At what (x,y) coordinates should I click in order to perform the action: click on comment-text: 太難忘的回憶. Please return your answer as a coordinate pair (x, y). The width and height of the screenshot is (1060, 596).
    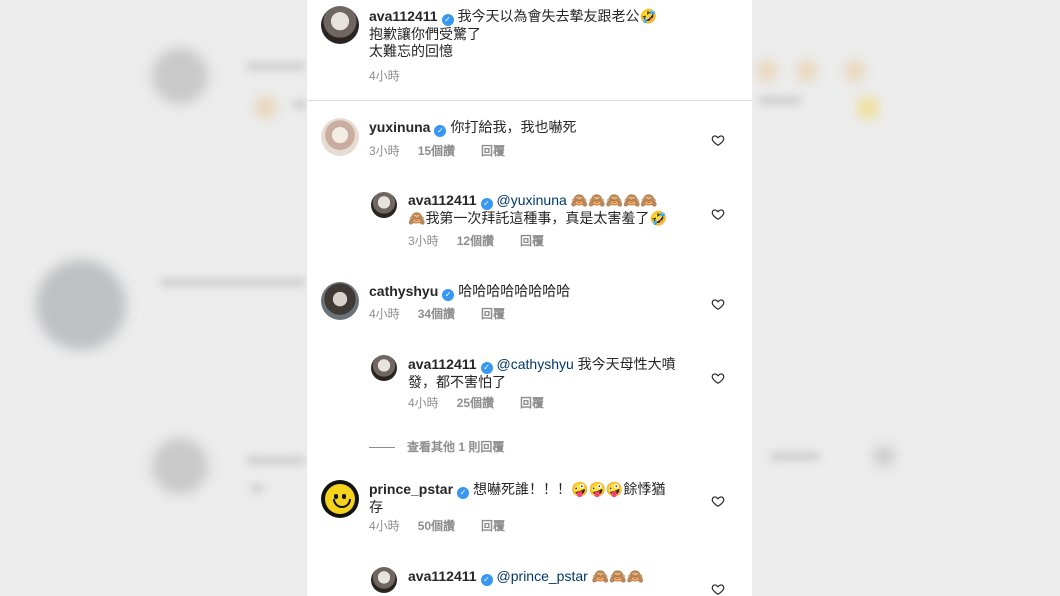
    Looking at the image, I should click on (411, 51).